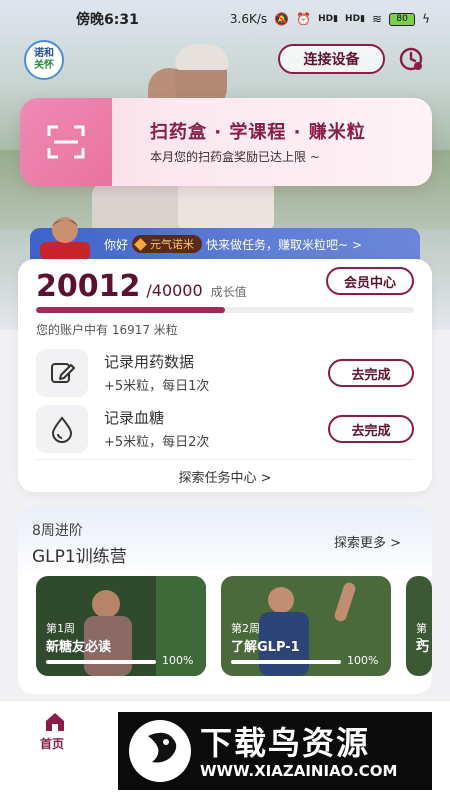 This screenshot has width=450, height=800. Describe the element at coordinates (88, 286) in the screenshot. I see `growth-current: 20012` at that location.